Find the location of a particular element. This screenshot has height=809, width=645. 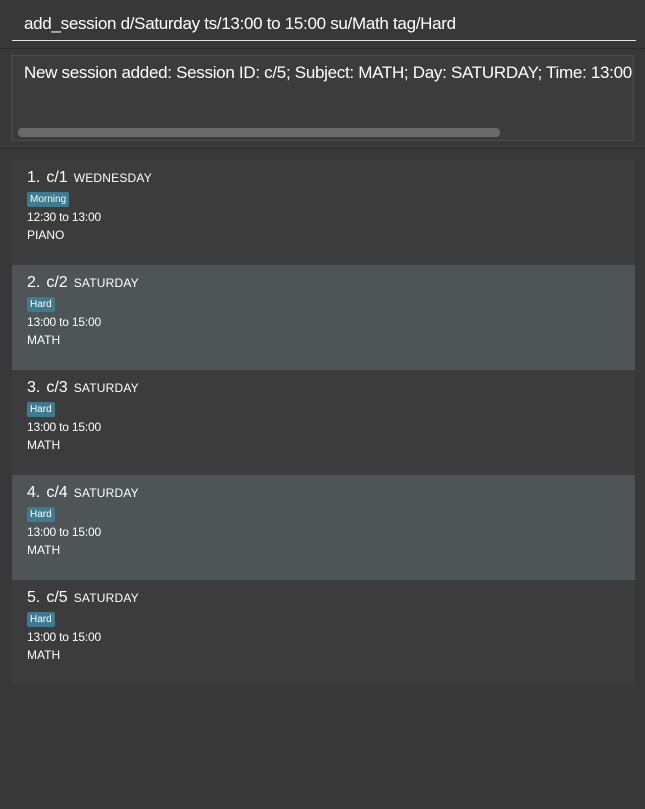

session-card: 4. c/4 SATURDAY Hard 13:00 to 15:00 MATH is located at coordinates (323, 527).